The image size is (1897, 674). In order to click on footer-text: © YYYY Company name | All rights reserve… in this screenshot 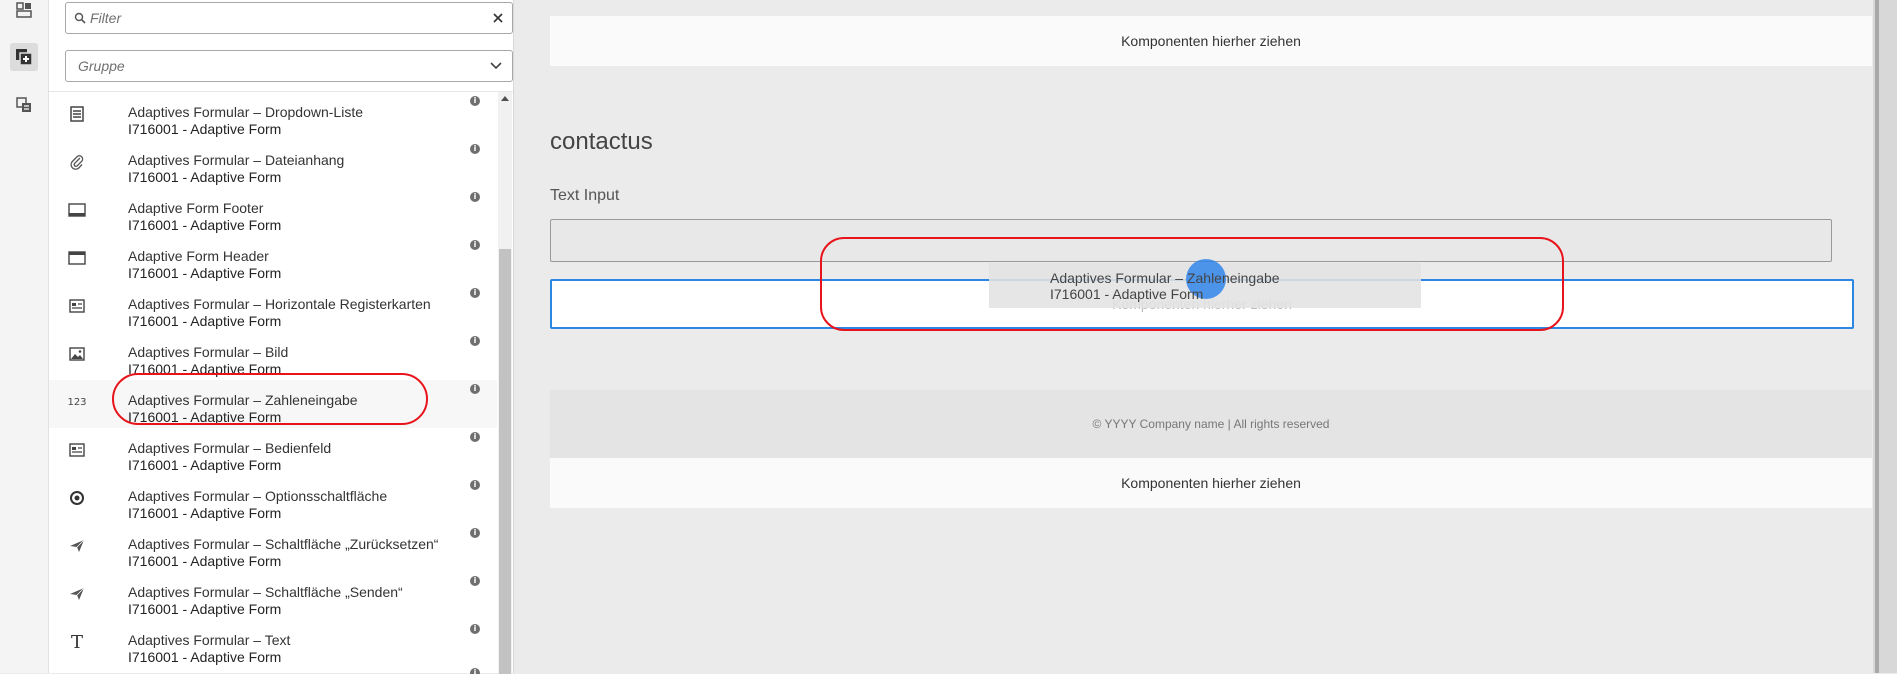, I will do `click(1211, 424)`.